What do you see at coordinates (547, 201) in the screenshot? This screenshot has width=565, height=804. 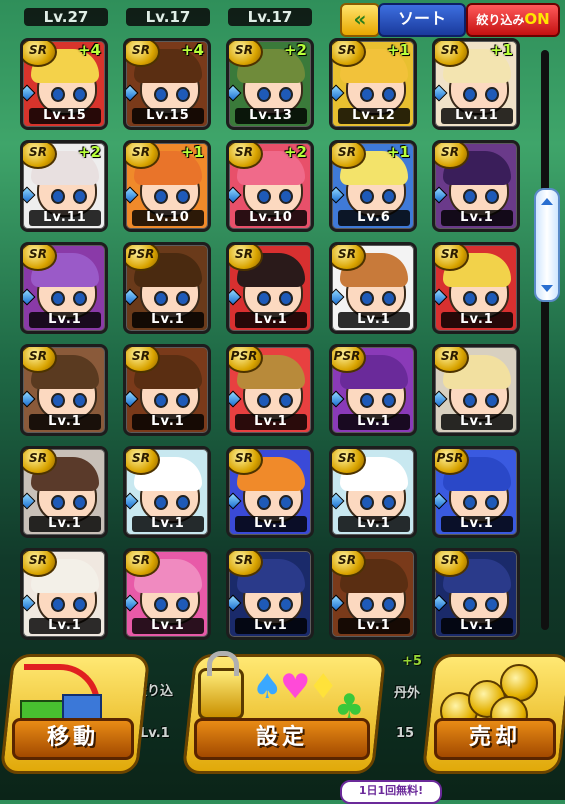 I see `scroll-up-icon` at bounding box center [547, 201].